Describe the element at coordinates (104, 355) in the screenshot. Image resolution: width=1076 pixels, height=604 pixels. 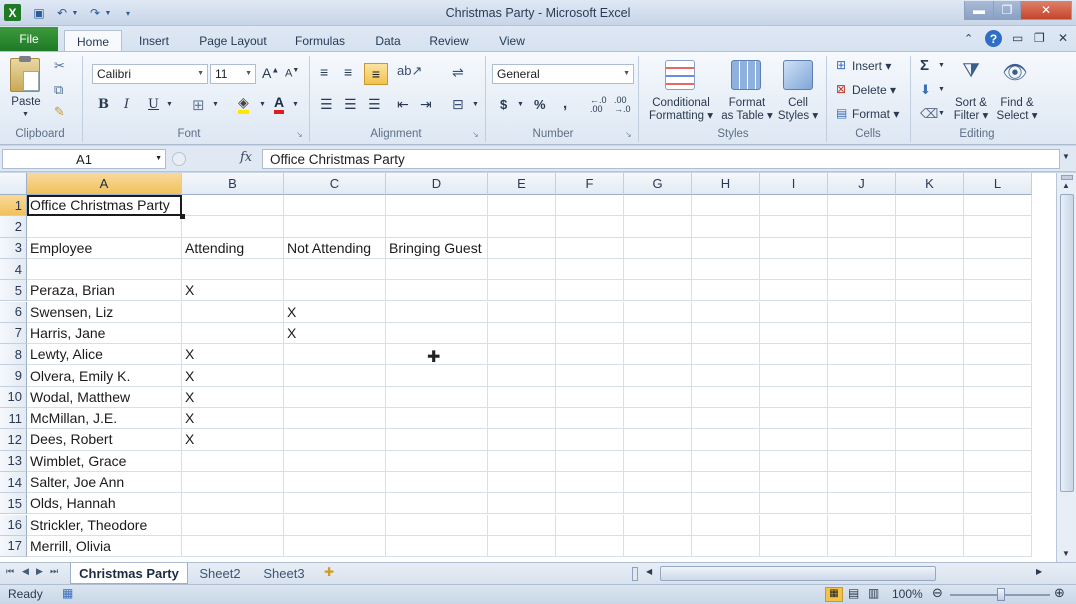
I see `cell-employee: Lewty, Alice` at that location.